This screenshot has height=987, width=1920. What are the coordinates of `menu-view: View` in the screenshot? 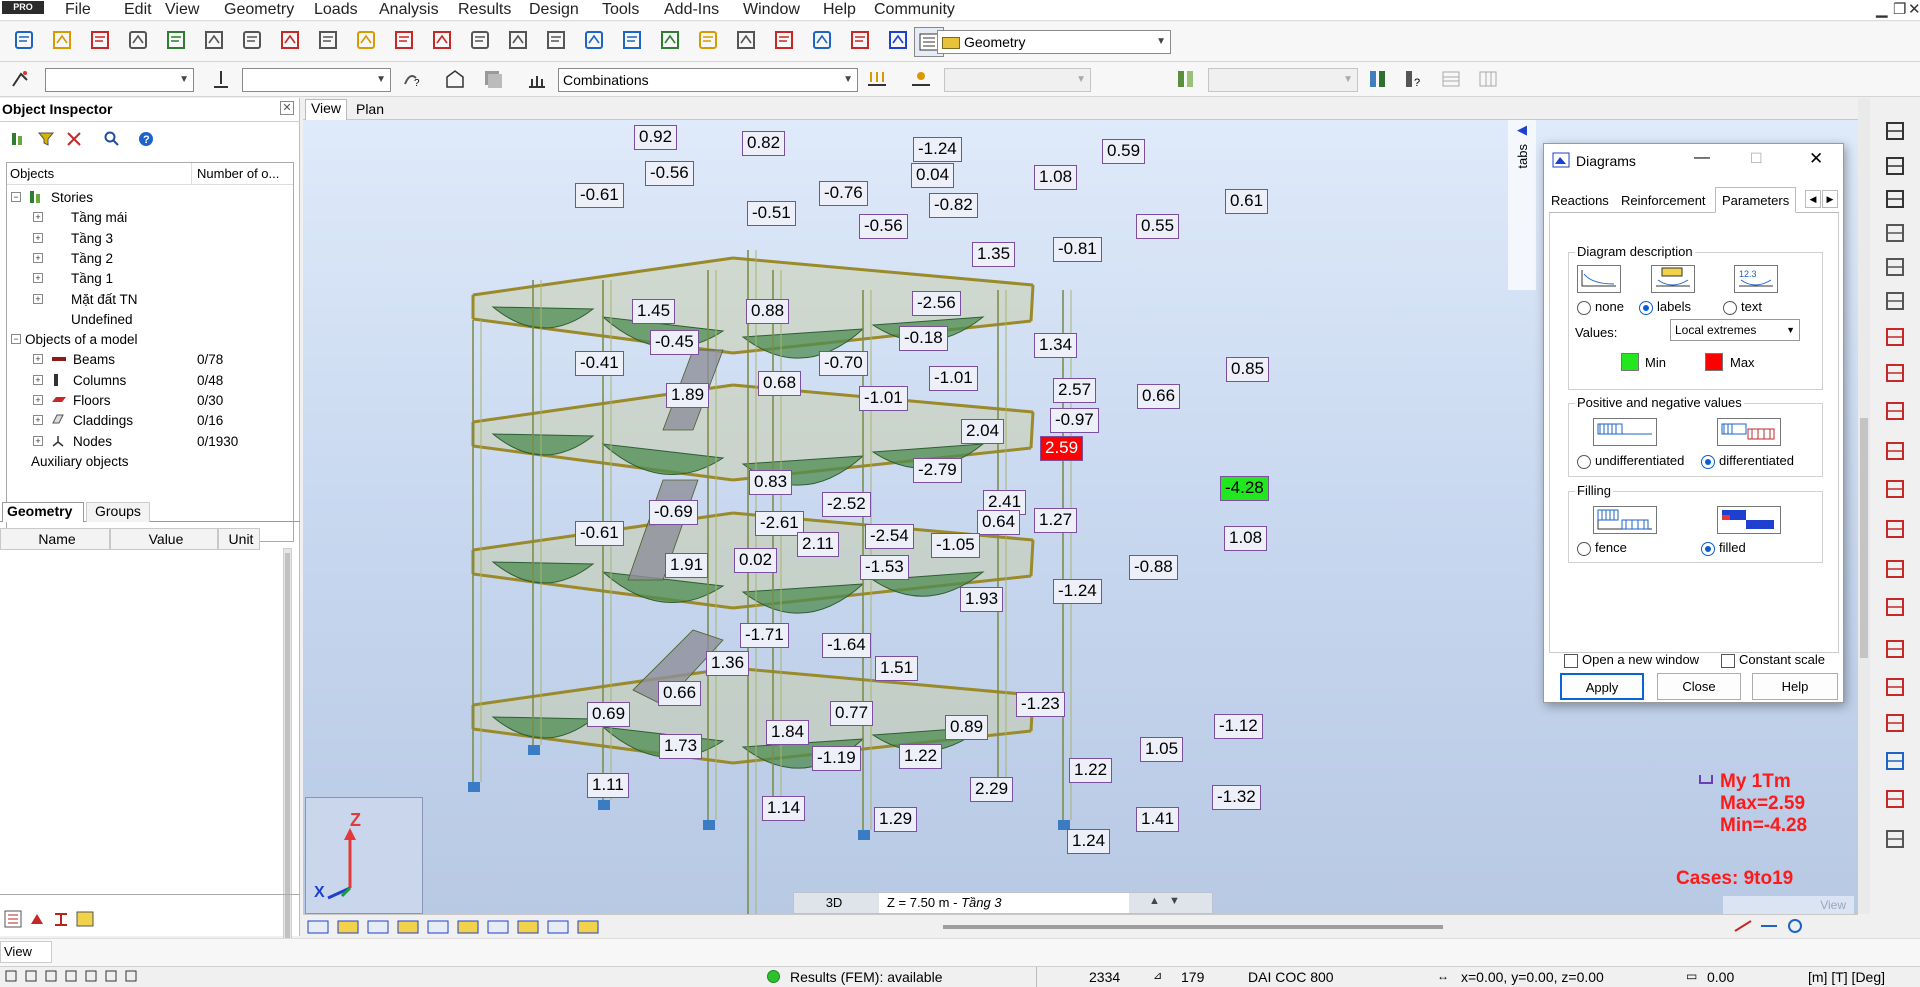 It's located at (182, 10).